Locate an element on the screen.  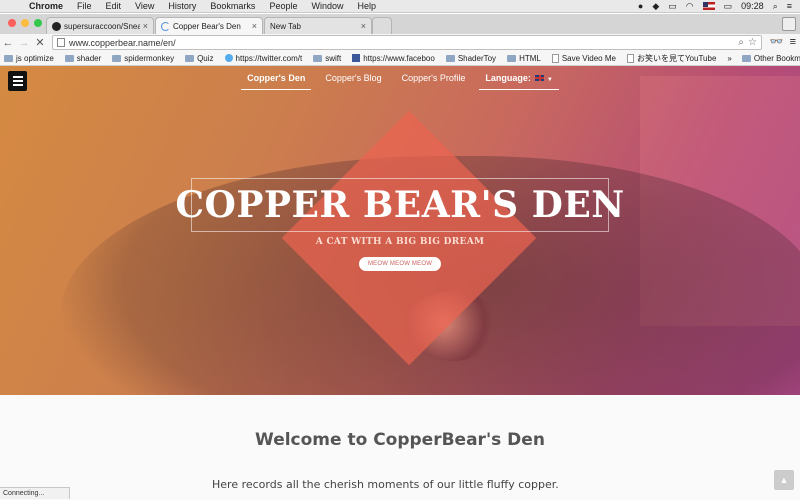
bookmark-facebook: https://www.faceboo is located at coordinates (393, 58).